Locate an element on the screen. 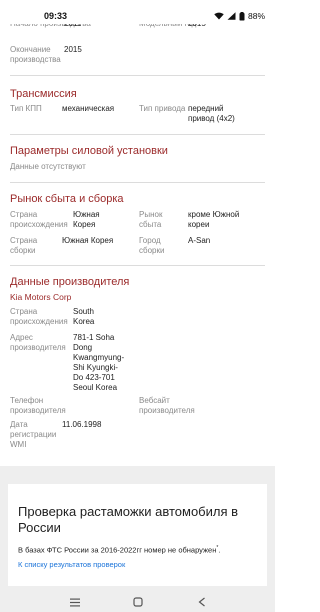 The width and height of the screenshot is (320, 612). customs-card-title: Проверка растаможки автомобиля в России is located at coordinates (128, 519).